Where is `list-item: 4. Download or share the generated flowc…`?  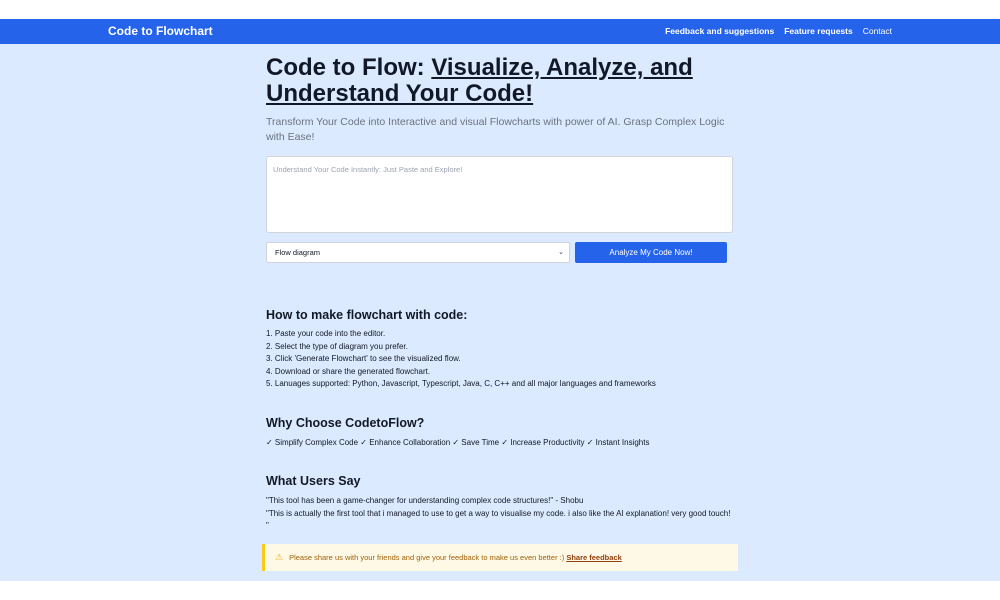 list-item: 4. Download or share the generated flowc… is located at coordinates (348, 371).